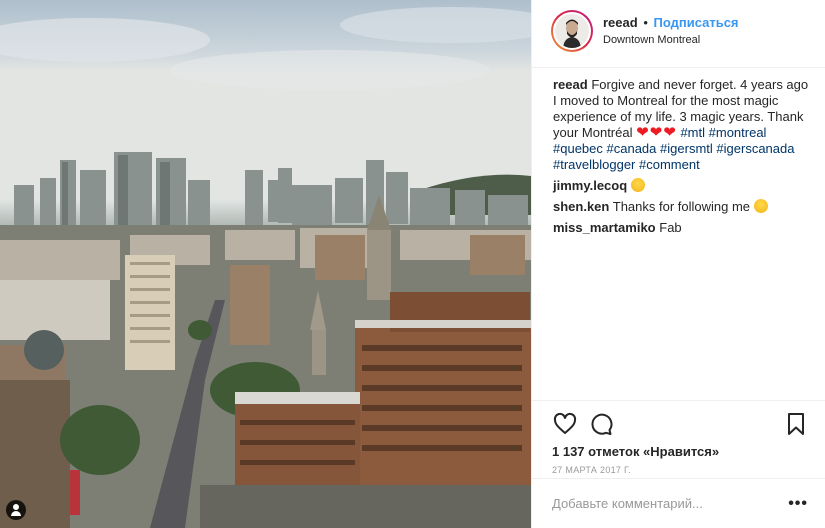  I want to click on heart-eyes-emoji-icon, so click(637, 185).